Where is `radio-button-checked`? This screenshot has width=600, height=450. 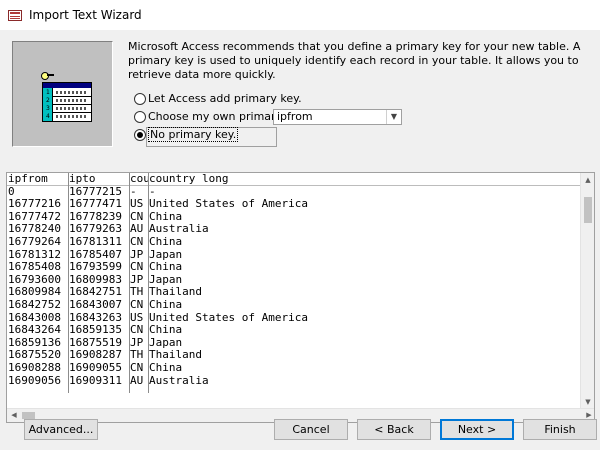 radio-button-checked is located at coordinates (140, 134).